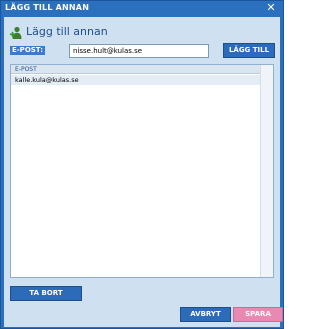  Describe the element at coordinates (67, 31) in the screenshot. I see `dialog-heading: Lägg till annan` at that location.